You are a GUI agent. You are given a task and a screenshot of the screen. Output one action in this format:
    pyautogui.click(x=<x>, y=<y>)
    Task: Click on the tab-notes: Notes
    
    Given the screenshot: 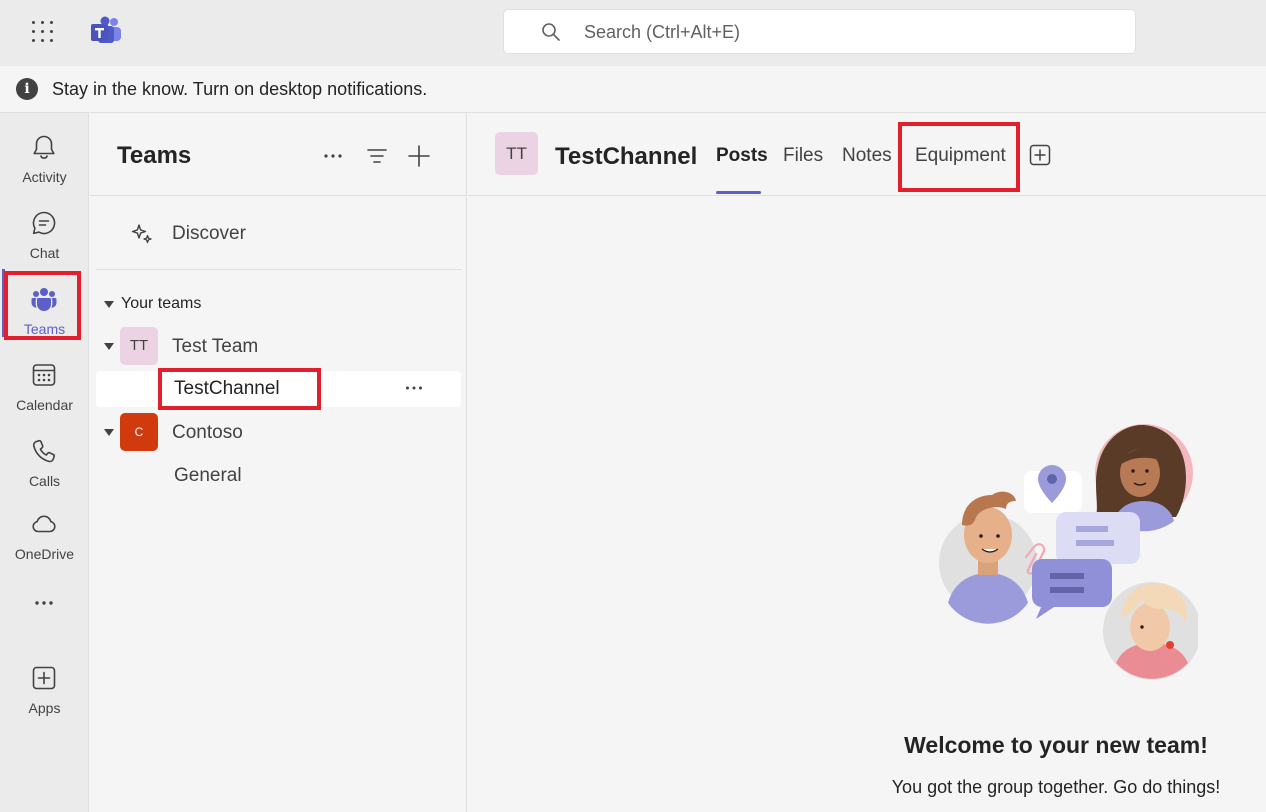 What is the action you would take?
    pyautogui.click(x=867, y=156)
    